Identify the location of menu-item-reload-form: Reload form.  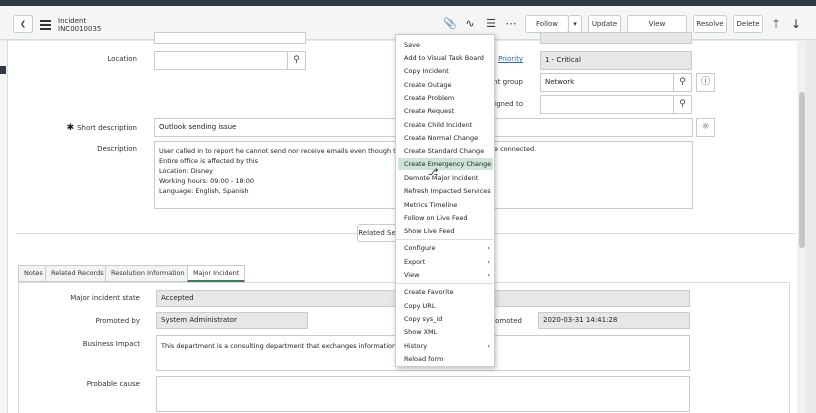
(445, 359).